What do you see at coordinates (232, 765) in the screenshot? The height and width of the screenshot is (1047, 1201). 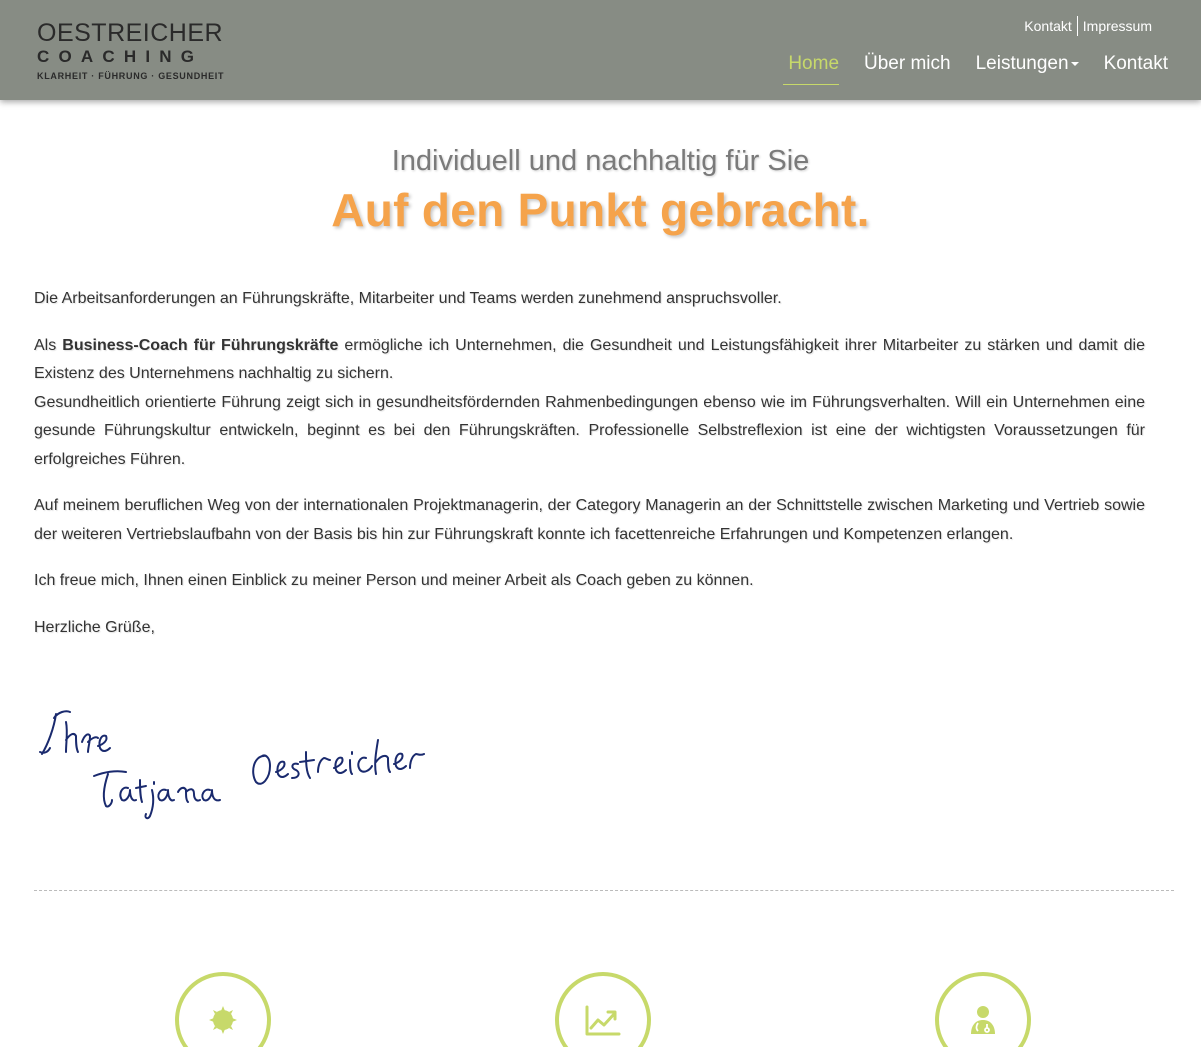 I see `signature-image` at bounding box center [232, 765].